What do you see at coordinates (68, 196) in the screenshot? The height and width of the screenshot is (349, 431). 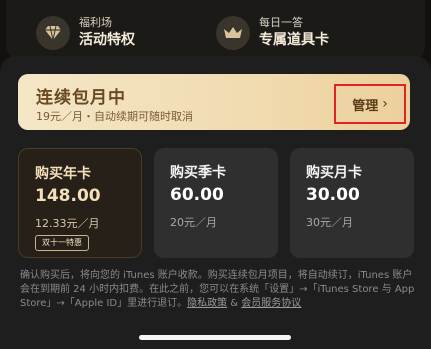 I see `plan-price: 148.00` at bounding box center [68, 196].